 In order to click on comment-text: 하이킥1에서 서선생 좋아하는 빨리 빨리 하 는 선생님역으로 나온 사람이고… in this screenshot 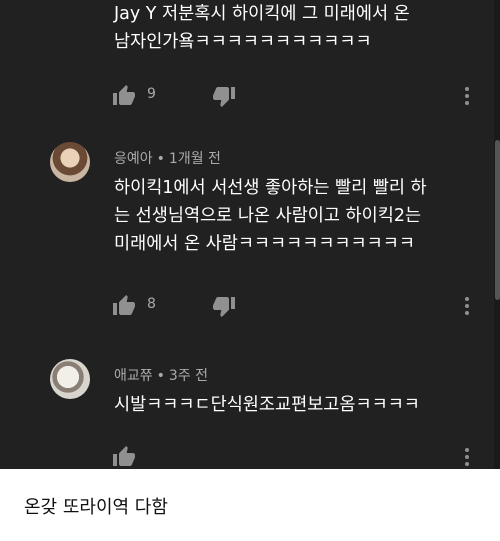, I will do `click(270, 216)`.